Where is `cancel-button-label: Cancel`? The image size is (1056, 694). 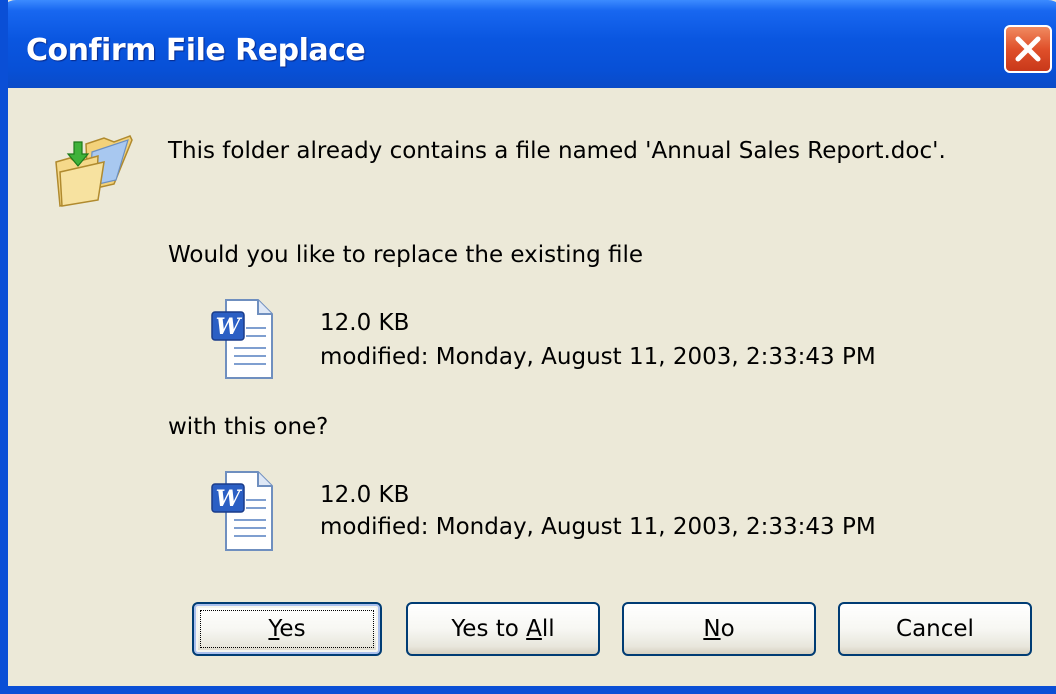 cancel-button-label: Cancel is located at coordinates (935, 629).